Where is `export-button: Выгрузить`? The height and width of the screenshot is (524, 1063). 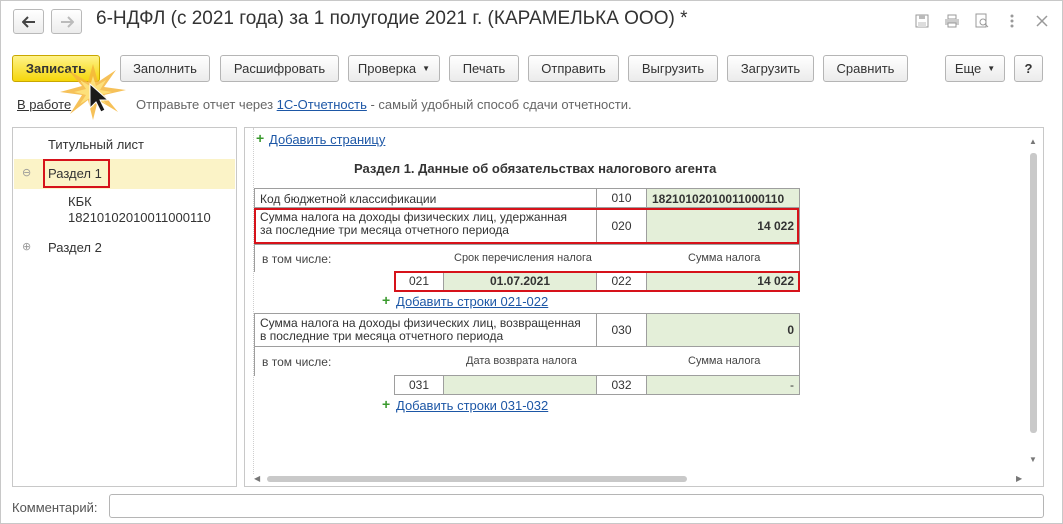
export-button: Выгрузить is located at coordinates (673, 68).